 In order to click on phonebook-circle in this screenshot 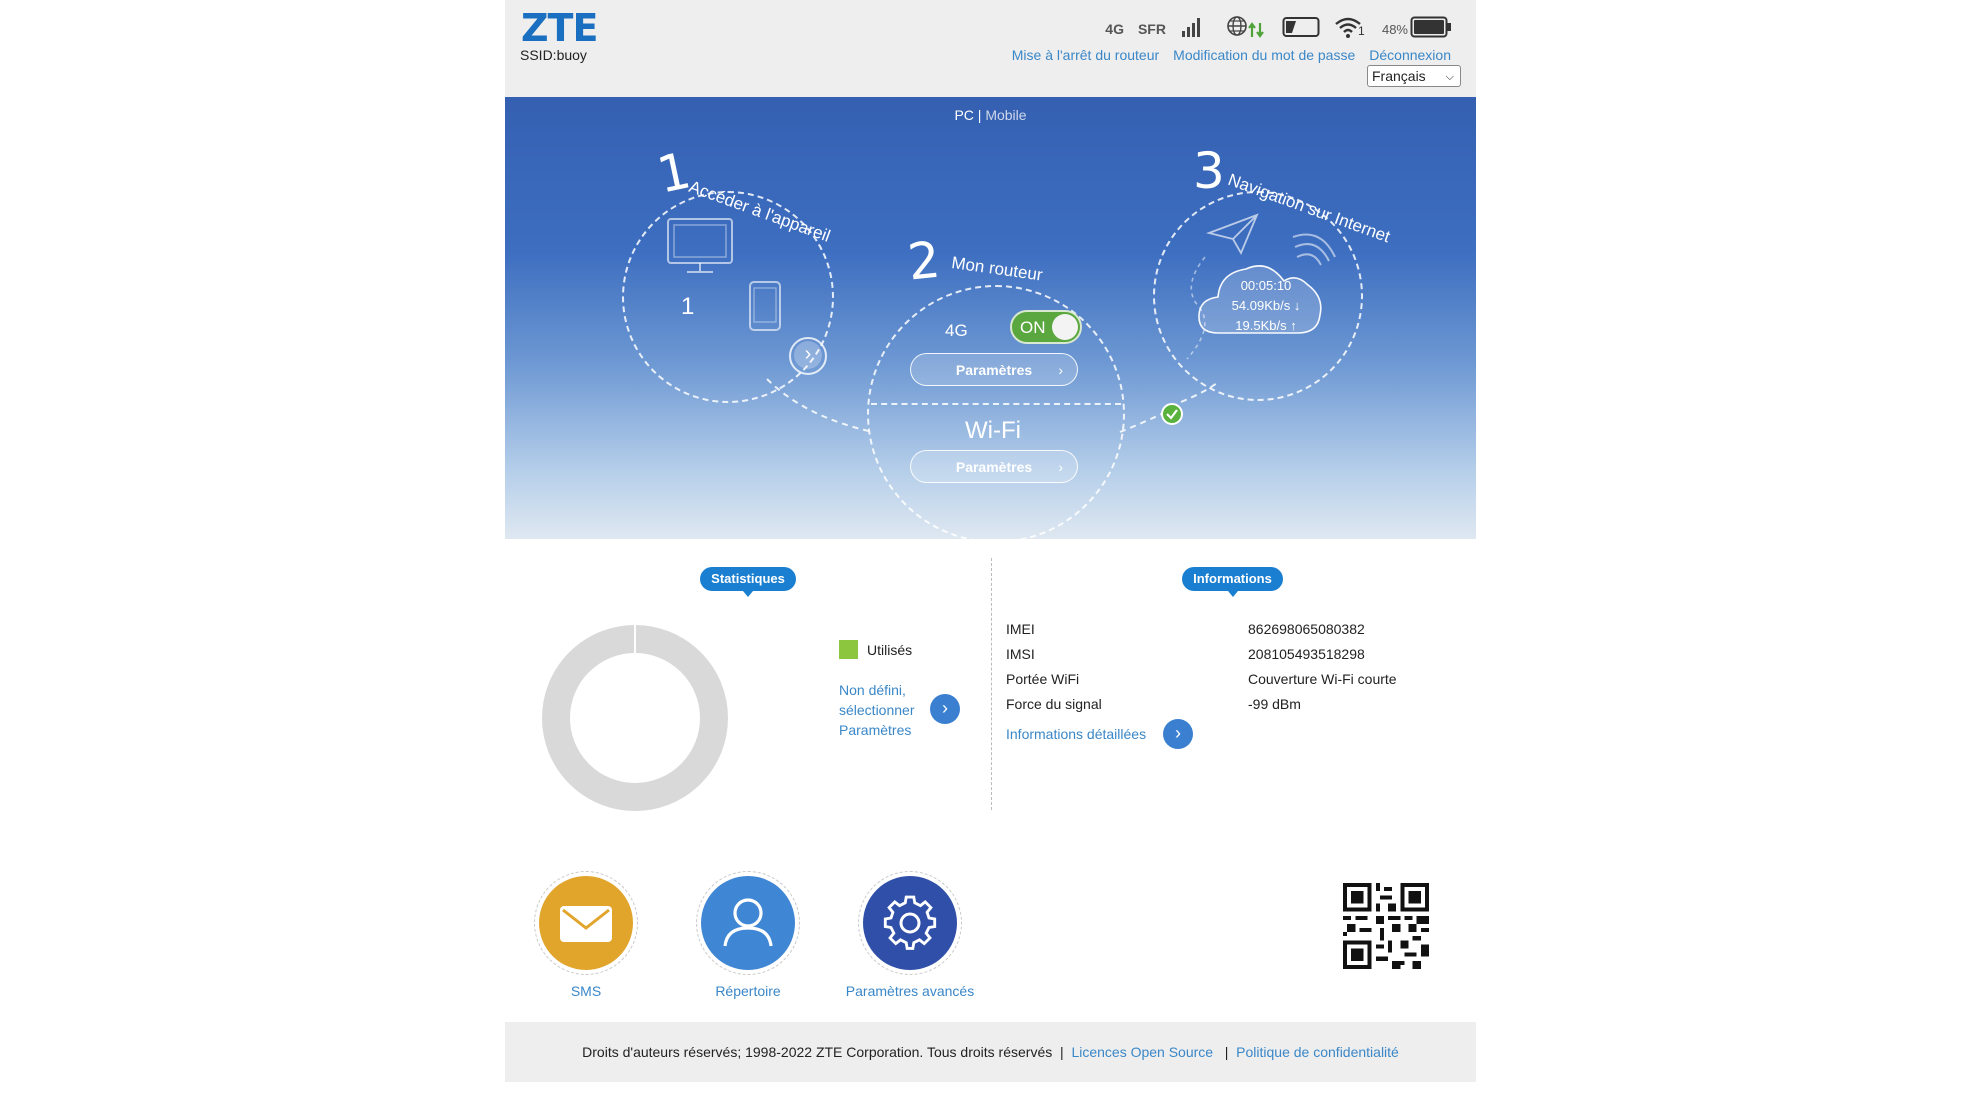, I will do `click(748, 923)`.